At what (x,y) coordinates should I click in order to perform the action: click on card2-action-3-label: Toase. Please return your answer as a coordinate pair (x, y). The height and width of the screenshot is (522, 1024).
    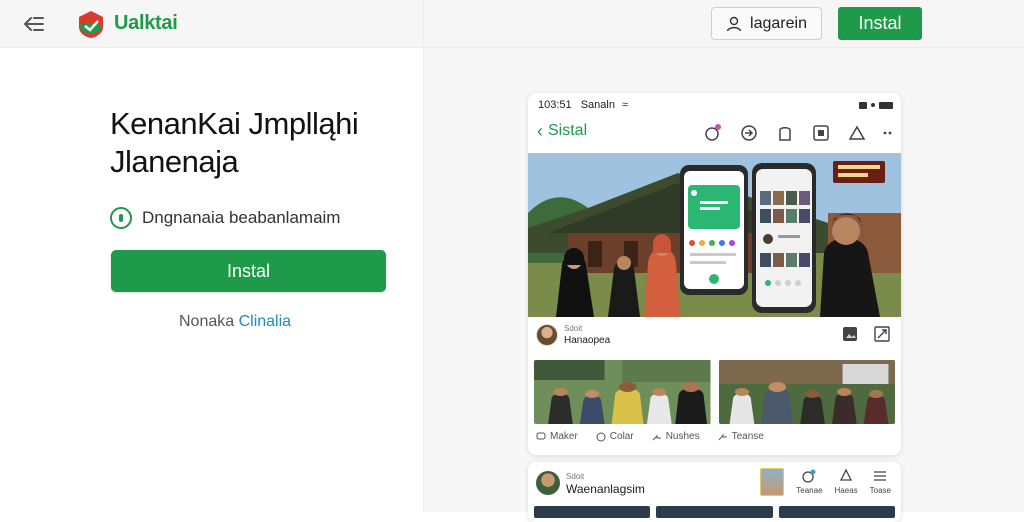
    Looking at the image, I should click on (880, 490).